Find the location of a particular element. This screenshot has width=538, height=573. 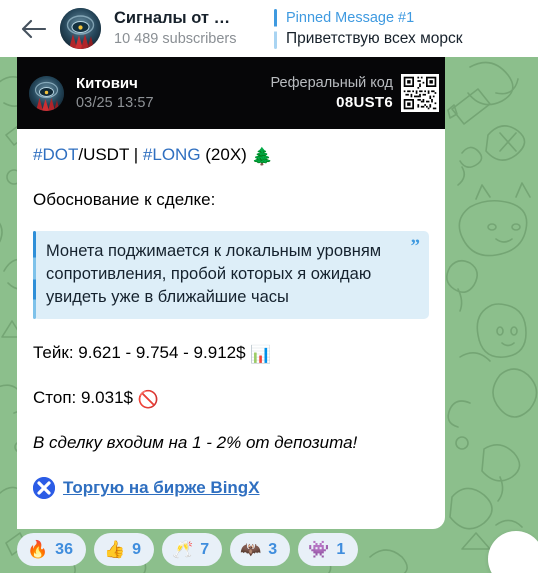

reaction-blue: 👾 1 is located at coordinates (328, 549).